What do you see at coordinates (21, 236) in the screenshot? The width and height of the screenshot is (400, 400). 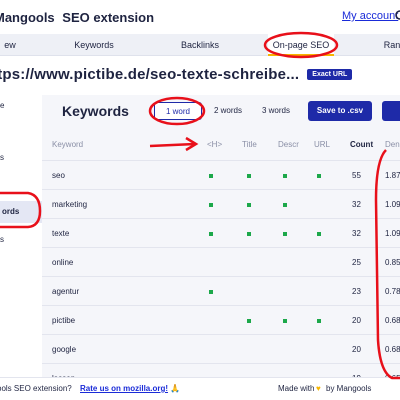 I see `sidebar: e s ords s` at bounding box center [21, 236].